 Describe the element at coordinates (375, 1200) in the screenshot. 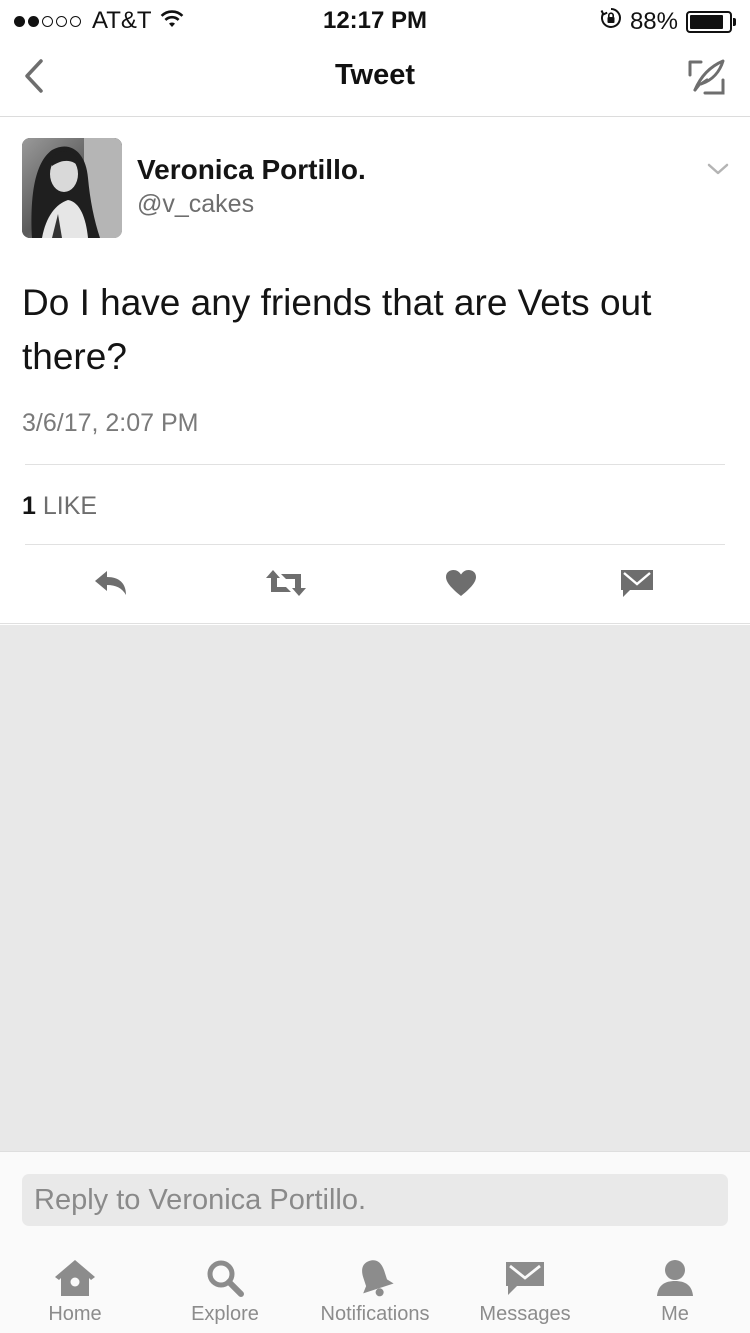

I see `reply-input` at that location.